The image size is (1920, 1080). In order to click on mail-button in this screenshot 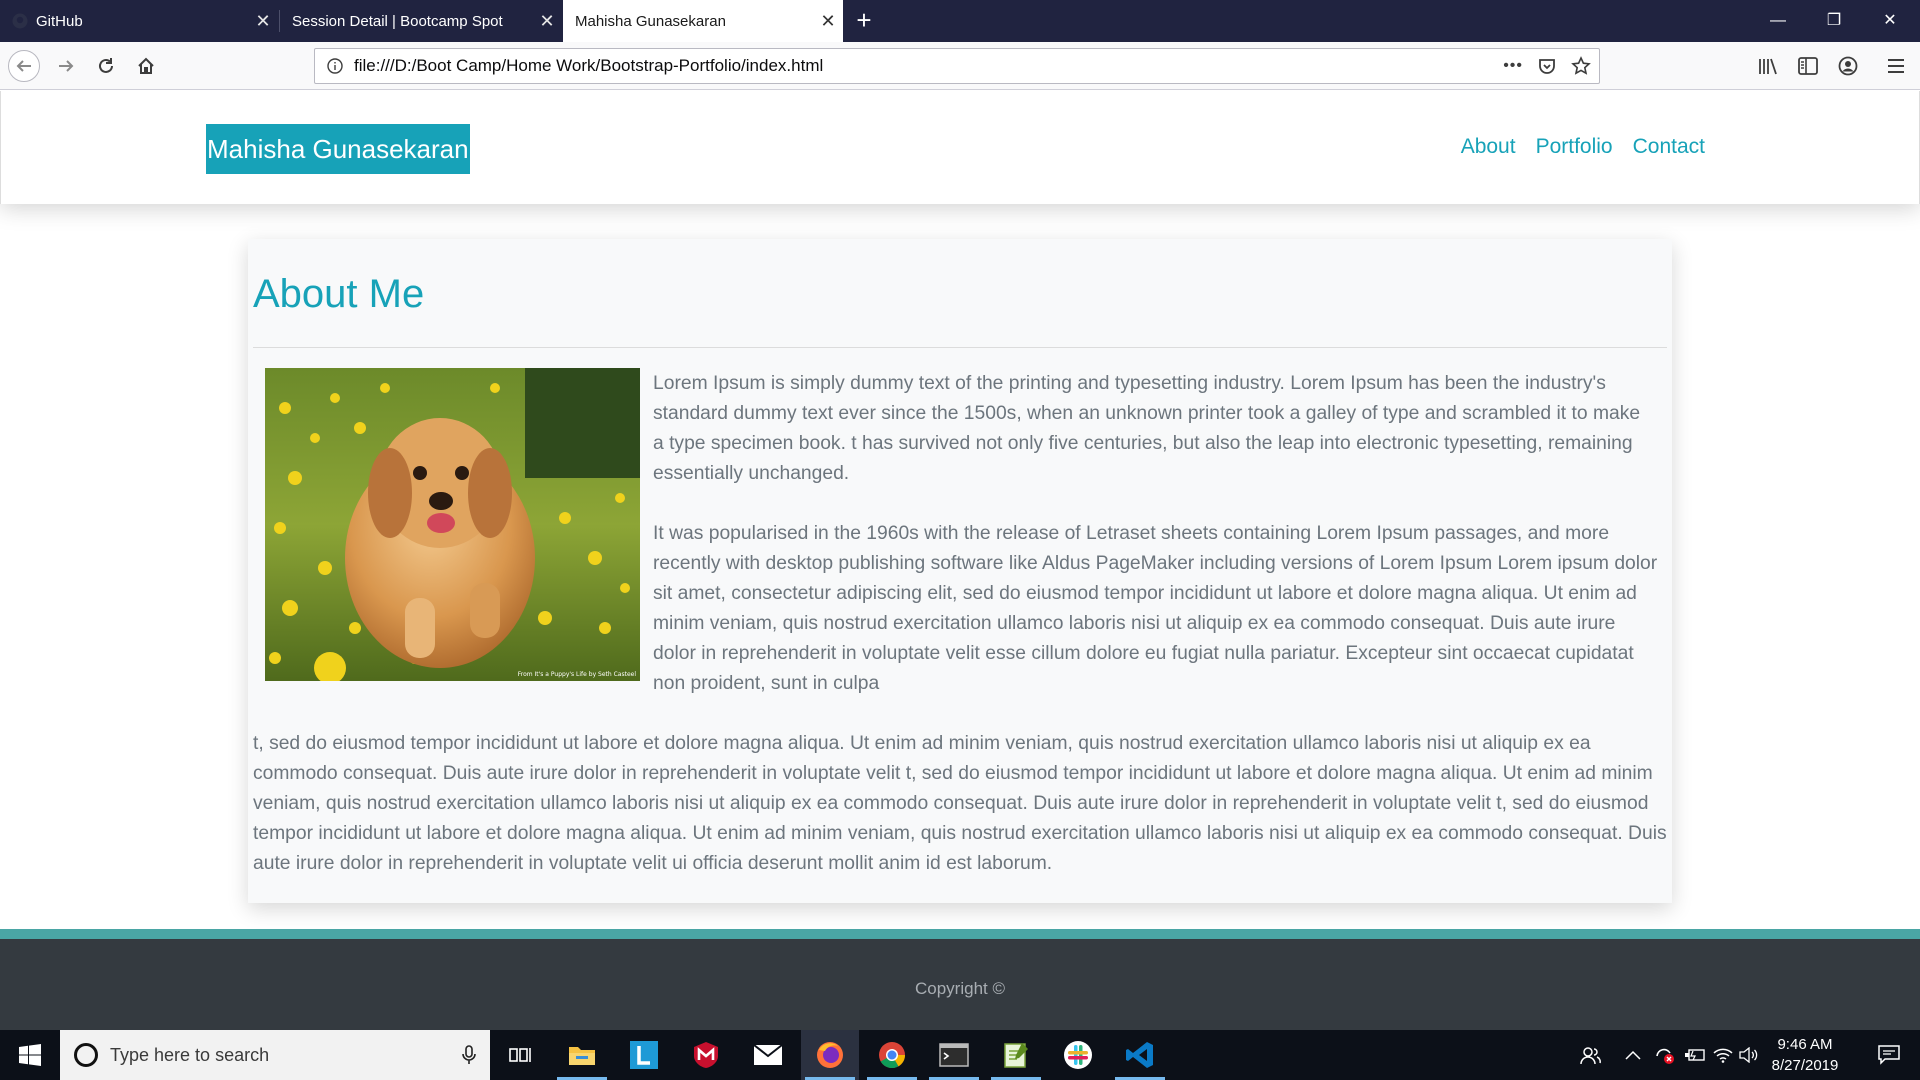, I will do `click(768, 1055)`.